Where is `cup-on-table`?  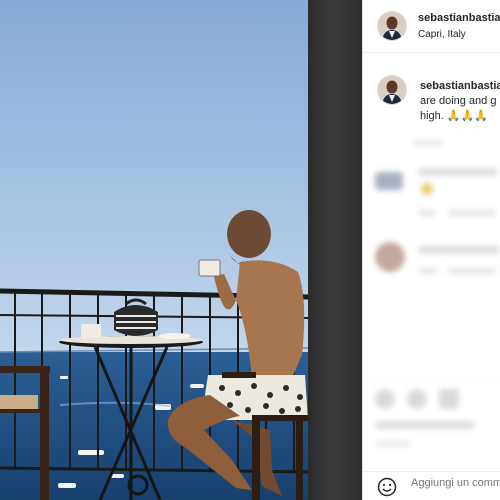
cup-on-table is located at coordinates (91, 331).